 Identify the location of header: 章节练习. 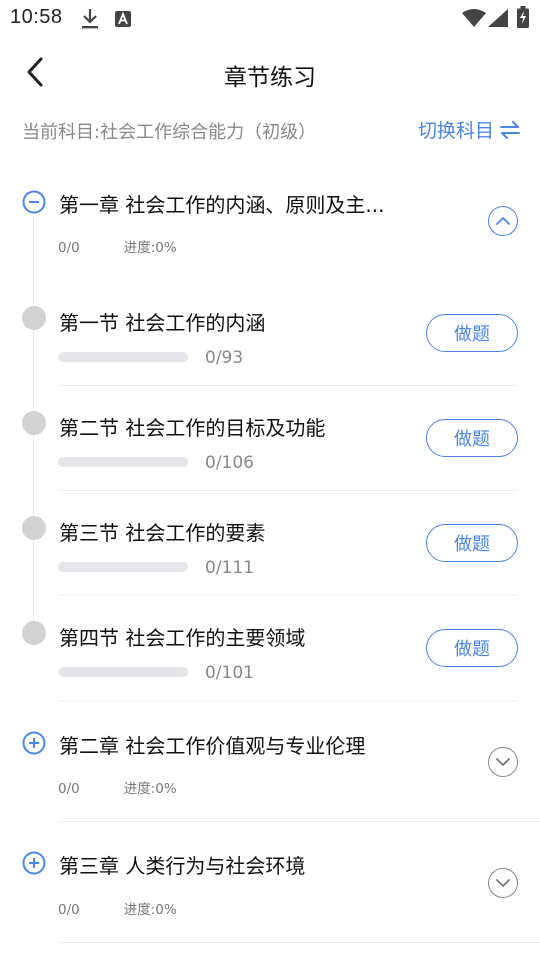
(270, 73).